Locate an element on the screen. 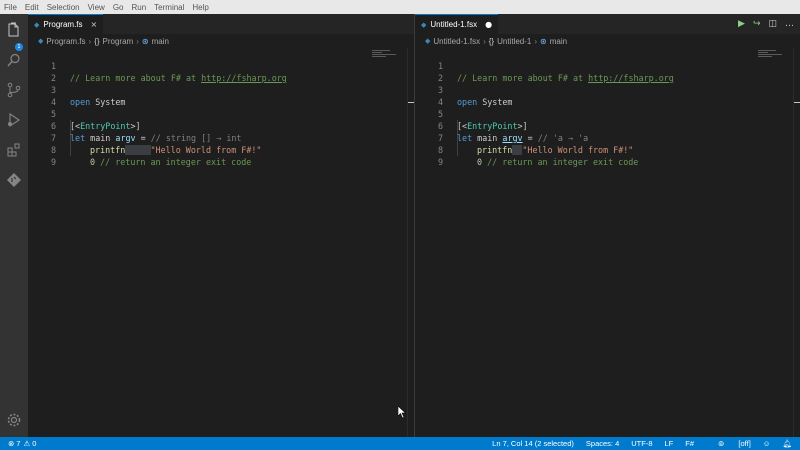  tab-label: Untitled-1.fsx is located at coordinates (454, 24).